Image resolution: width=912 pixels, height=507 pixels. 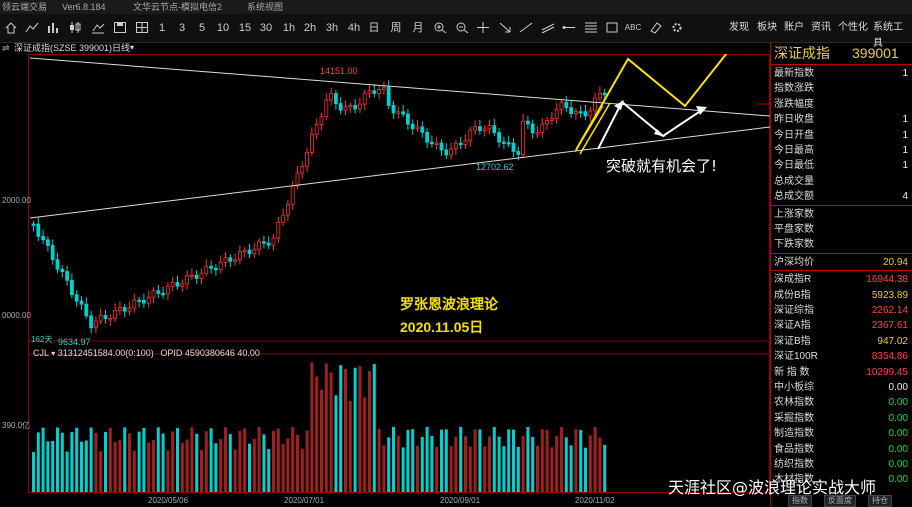 I want to click on period-day: 日, so click(x=374, y=28).